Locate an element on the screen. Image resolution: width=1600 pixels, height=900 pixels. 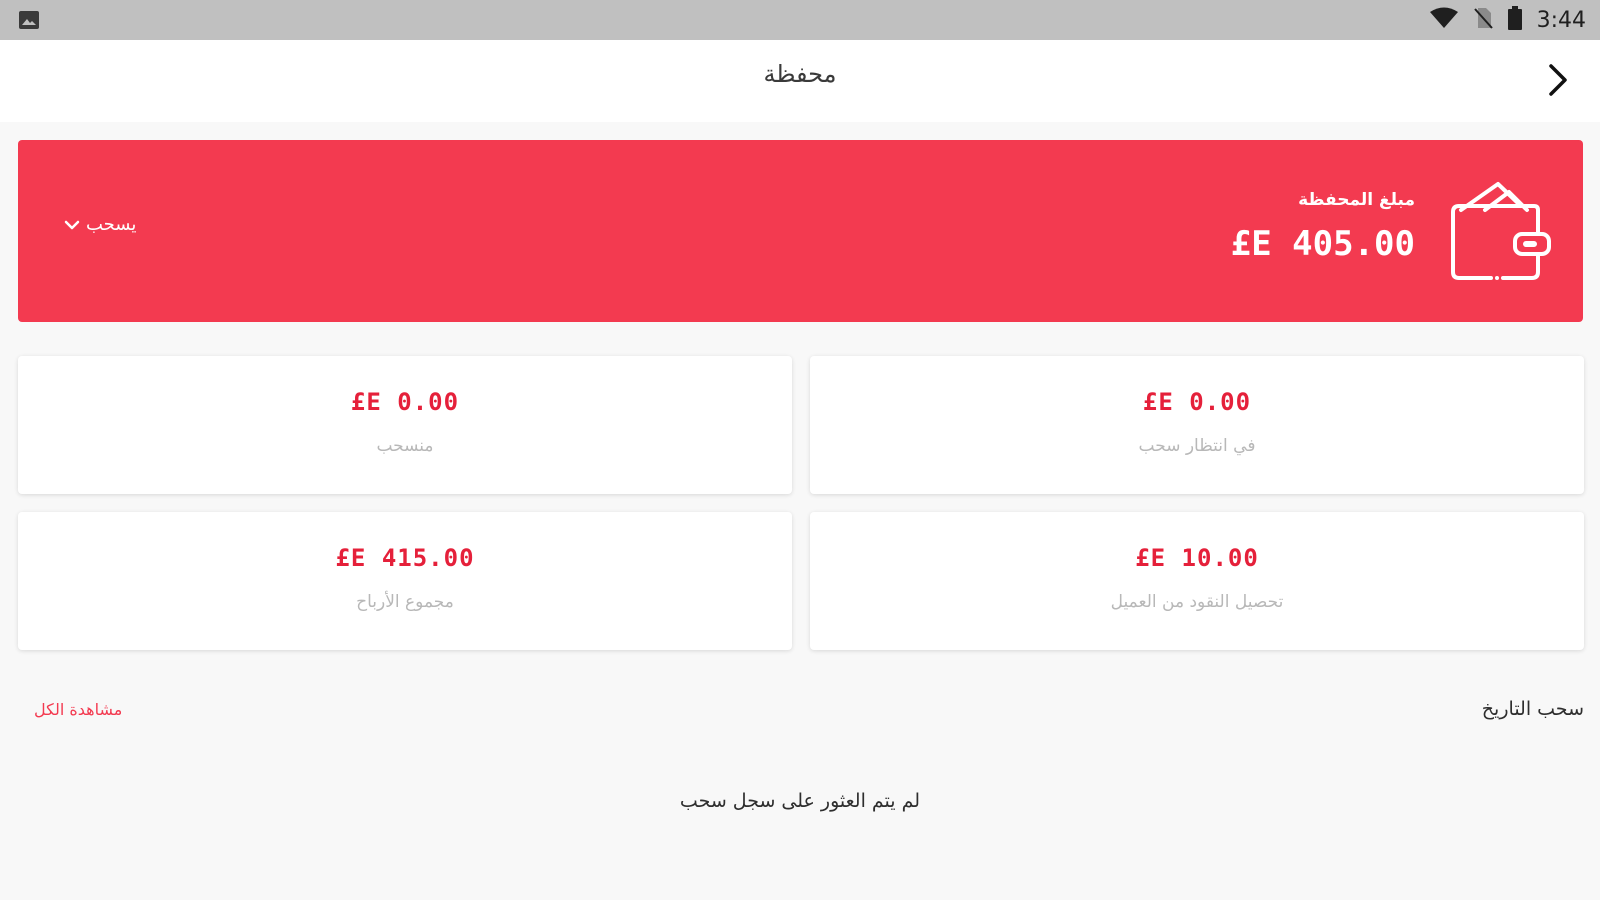
withdraw-dropdown-button: يسحب is located at coordinates (100, 224).